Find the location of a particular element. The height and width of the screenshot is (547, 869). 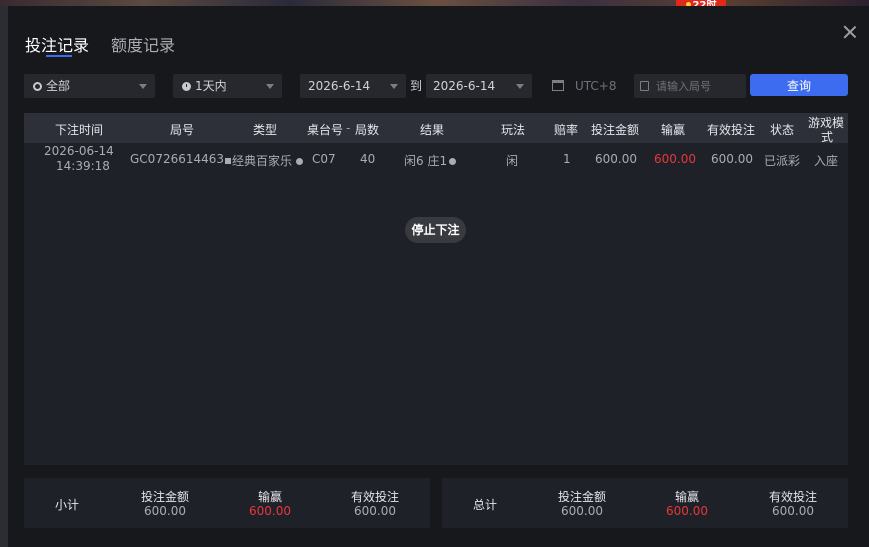

row-type-label: 经典百家乐 is located at coordinates (262, 161).